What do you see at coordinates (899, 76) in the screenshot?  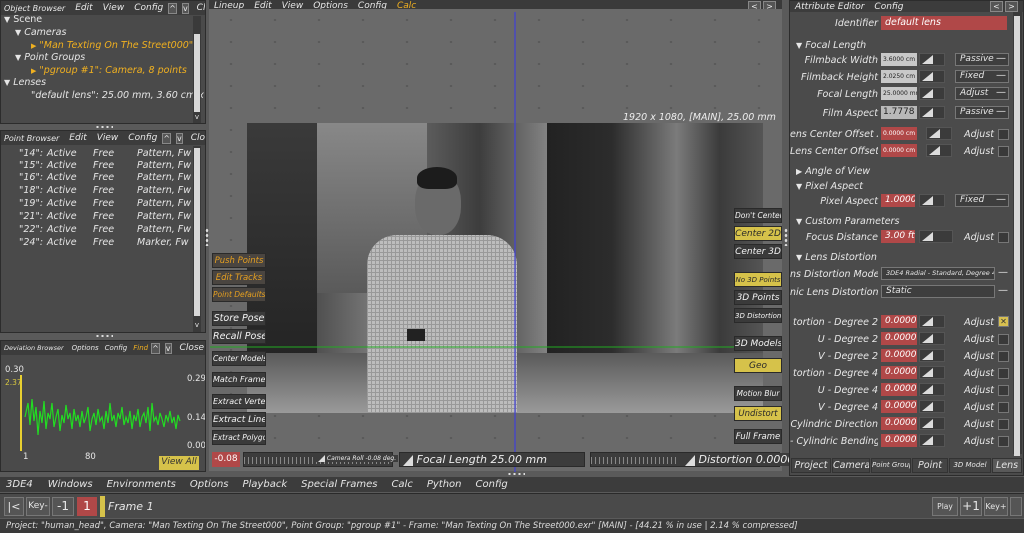 I see `filmback-height-field: 2.0250 cm` at bounding box center [899, 76].